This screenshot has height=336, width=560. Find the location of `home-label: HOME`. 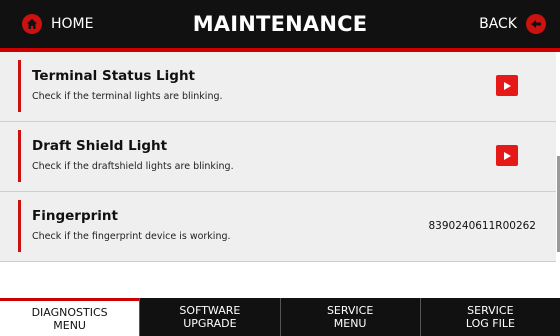

home-label: HOME is located at coordinates (72, 24).